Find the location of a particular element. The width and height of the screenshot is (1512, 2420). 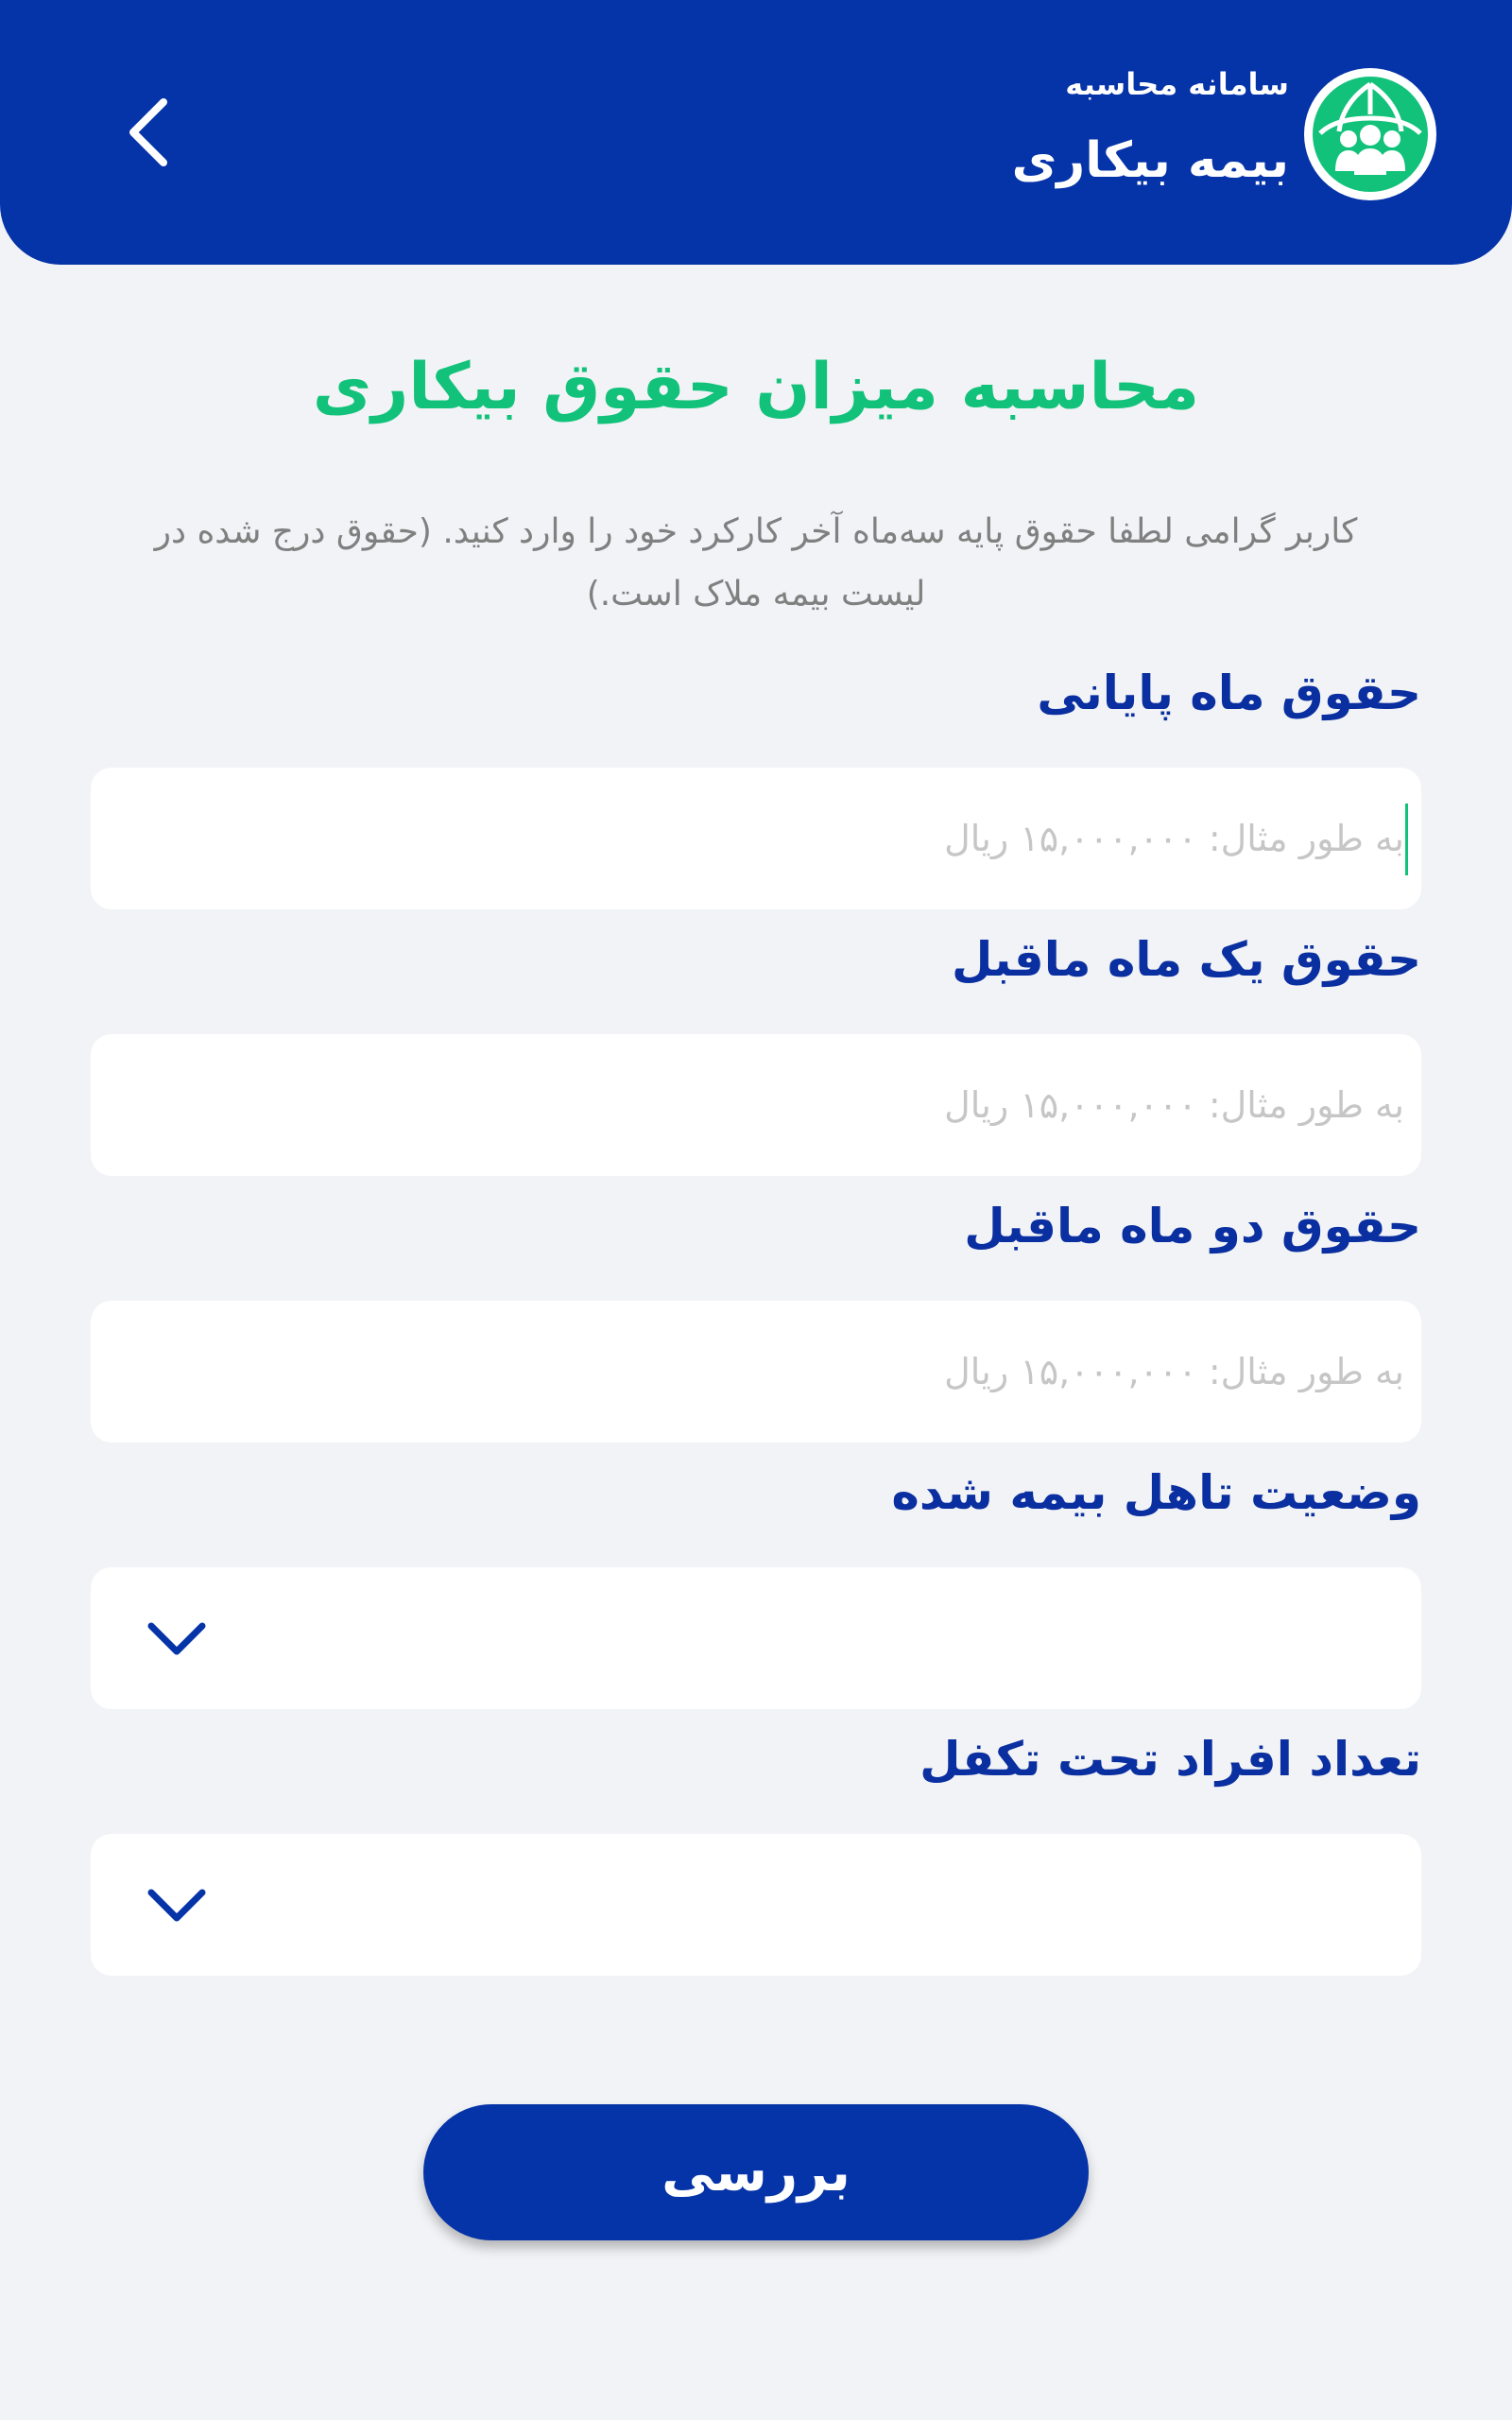

field-label-one-month-before: حقوق یک ماه ماقبل is located at coordinates (1186, 959).